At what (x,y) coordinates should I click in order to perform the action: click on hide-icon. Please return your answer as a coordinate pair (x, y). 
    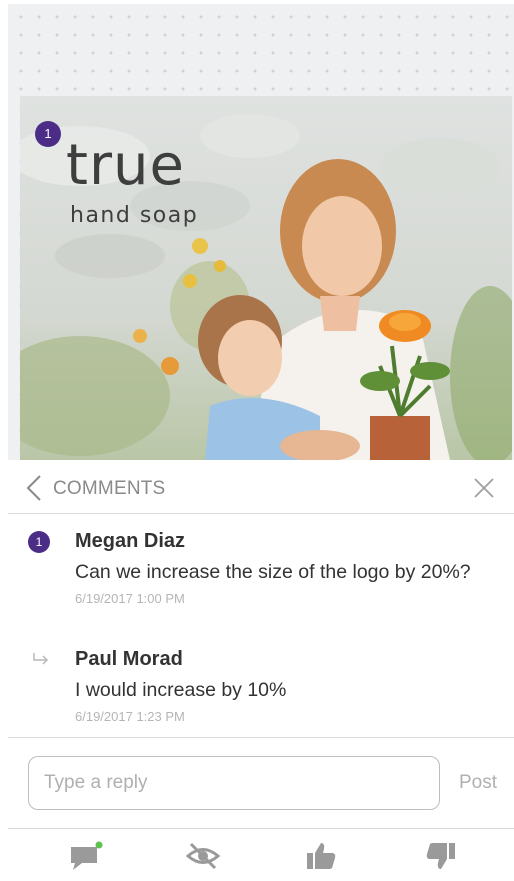
    Looking at the image, I should click on (203, 856).